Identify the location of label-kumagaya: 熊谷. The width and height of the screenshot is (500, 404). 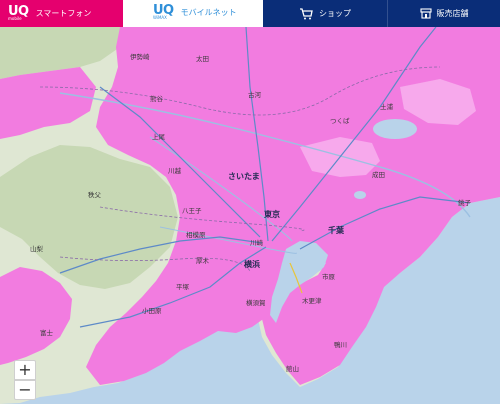
(157, 98).